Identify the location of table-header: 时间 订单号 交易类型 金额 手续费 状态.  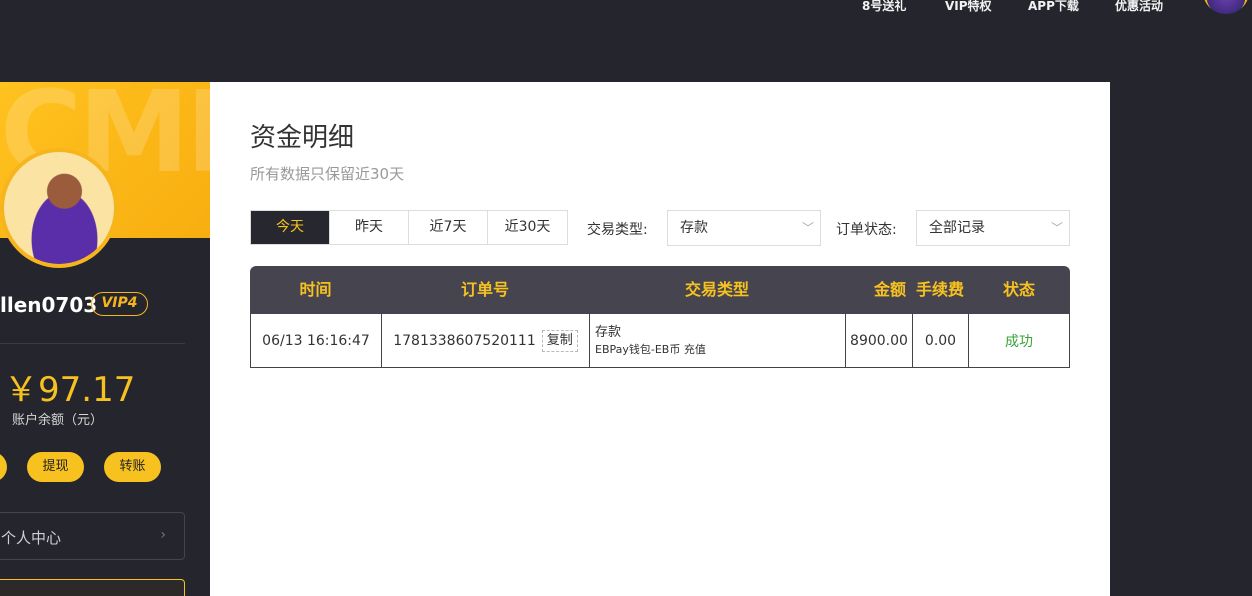
(660, 290).